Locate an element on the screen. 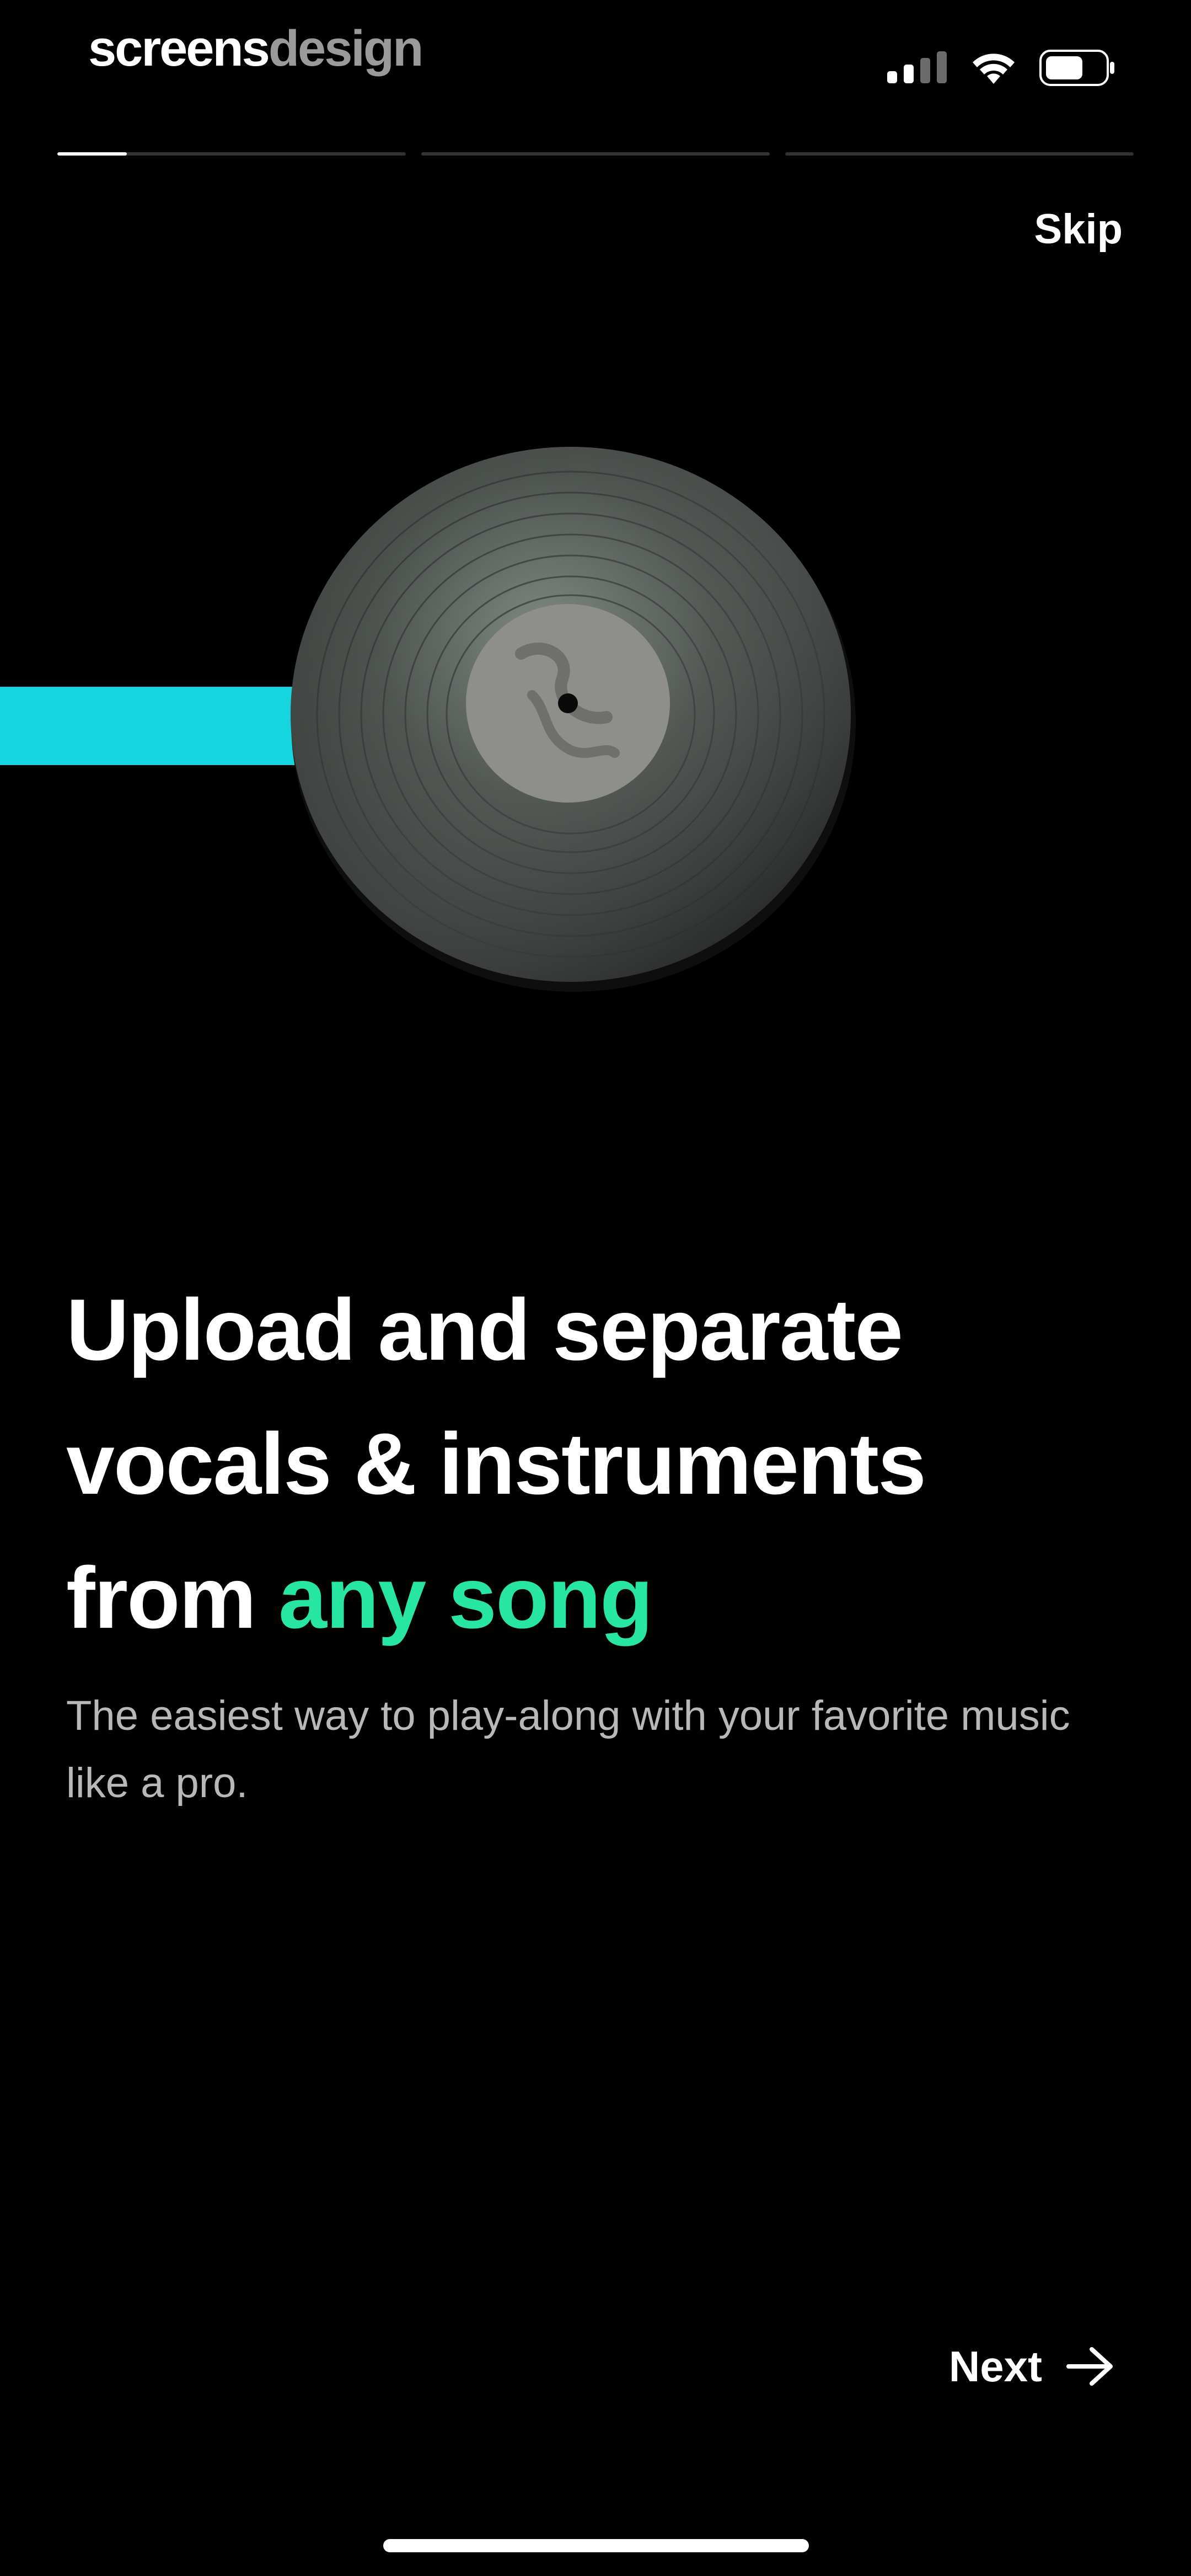  vinyl-record-image is located at coordinates (573, 719).